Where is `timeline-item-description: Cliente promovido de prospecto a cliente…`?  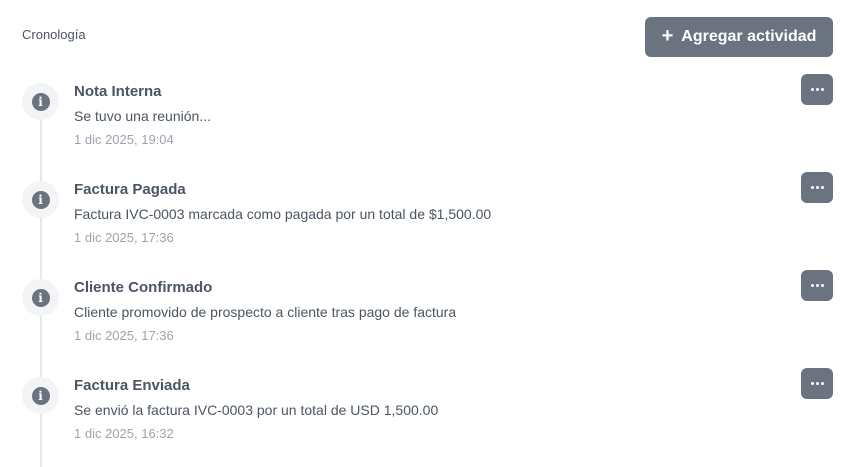
timeline-item-description: Cliente promovido de prospecto a cliente… is located at coordinates (265, 312).